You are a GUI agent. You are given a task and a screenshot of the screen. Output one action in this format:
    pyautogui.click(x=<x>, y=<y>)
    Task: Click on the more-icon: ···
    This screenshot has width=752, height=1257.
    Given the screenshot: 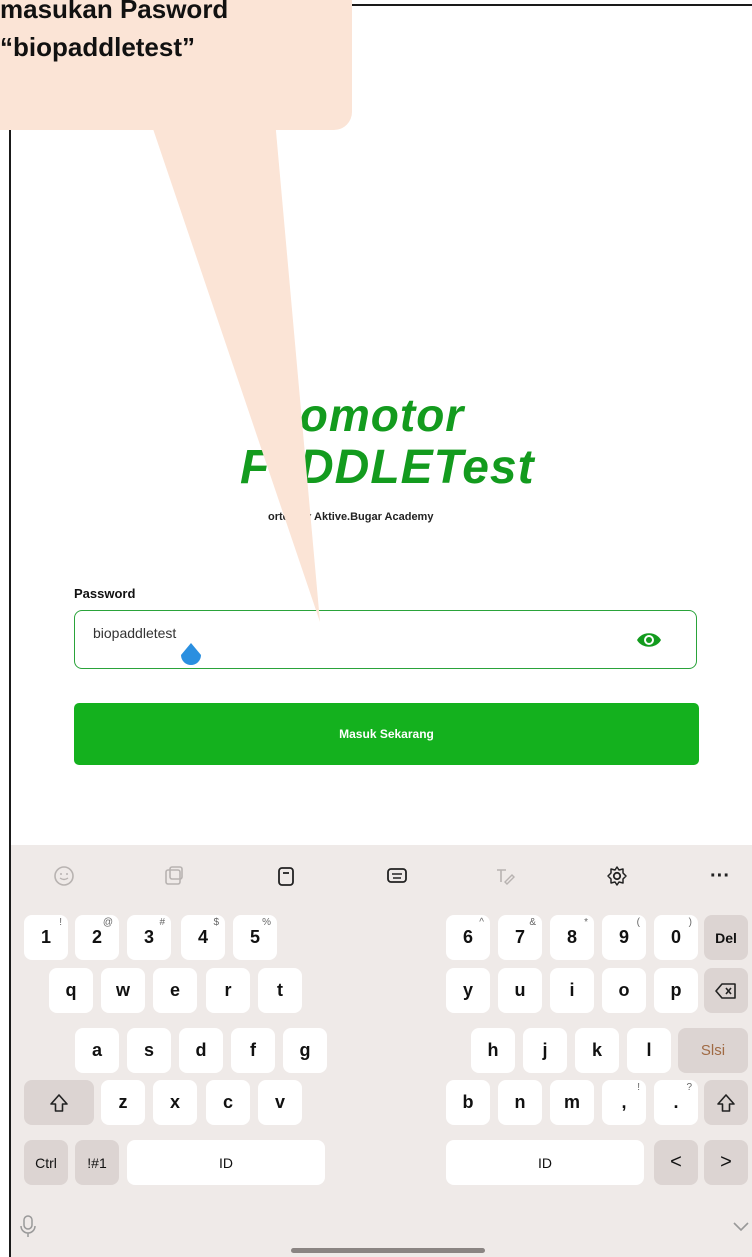 What is the action you would take?
    pyautogui.click(x=720, y=876)
    